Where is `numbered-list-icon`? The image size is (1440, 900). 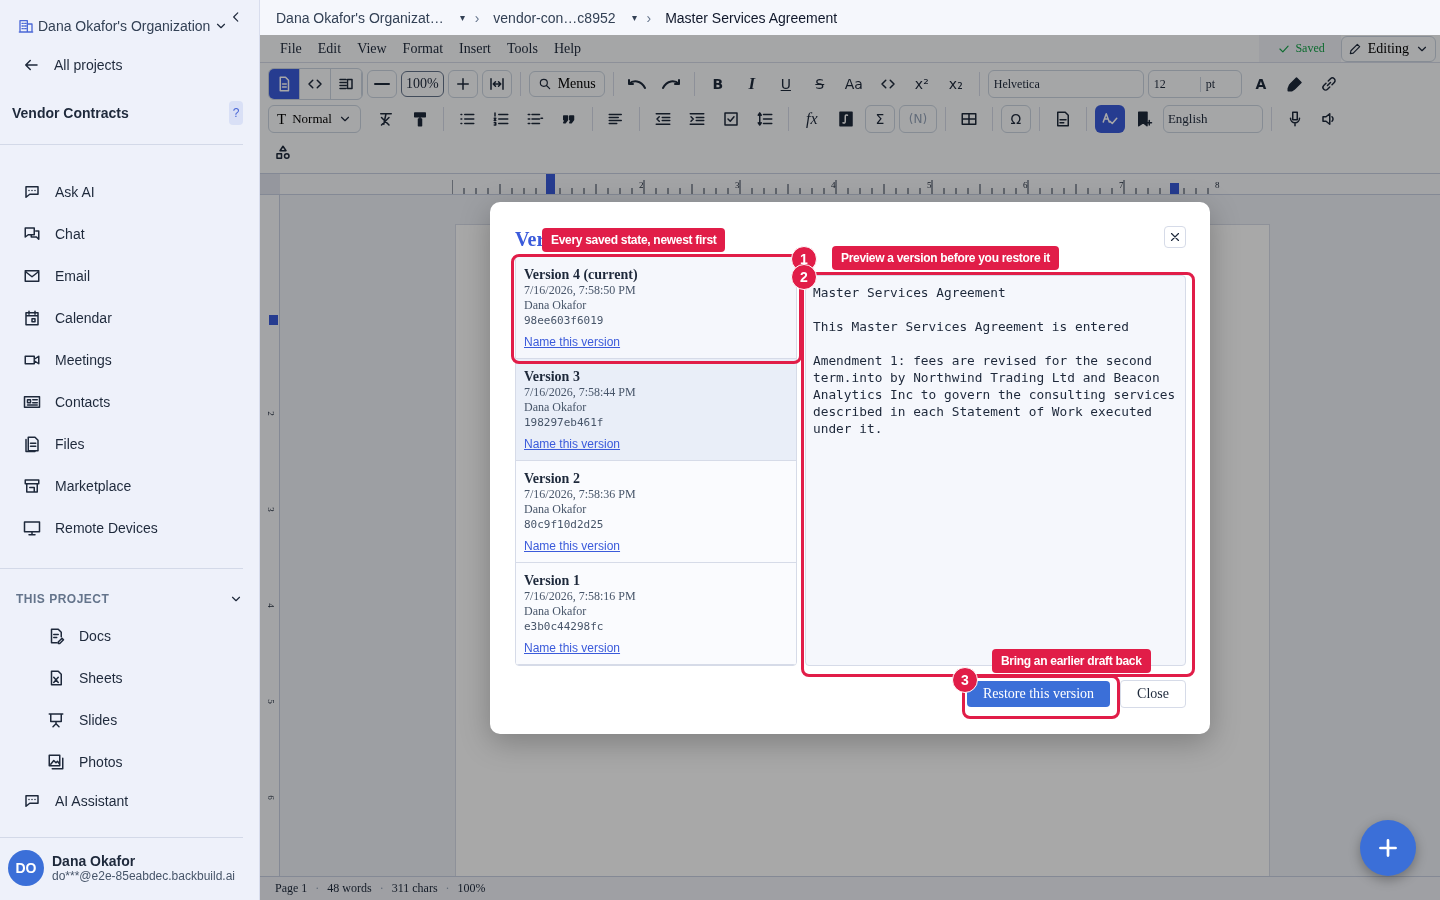
numbered-list-icon is located at coordinates (500, 119).